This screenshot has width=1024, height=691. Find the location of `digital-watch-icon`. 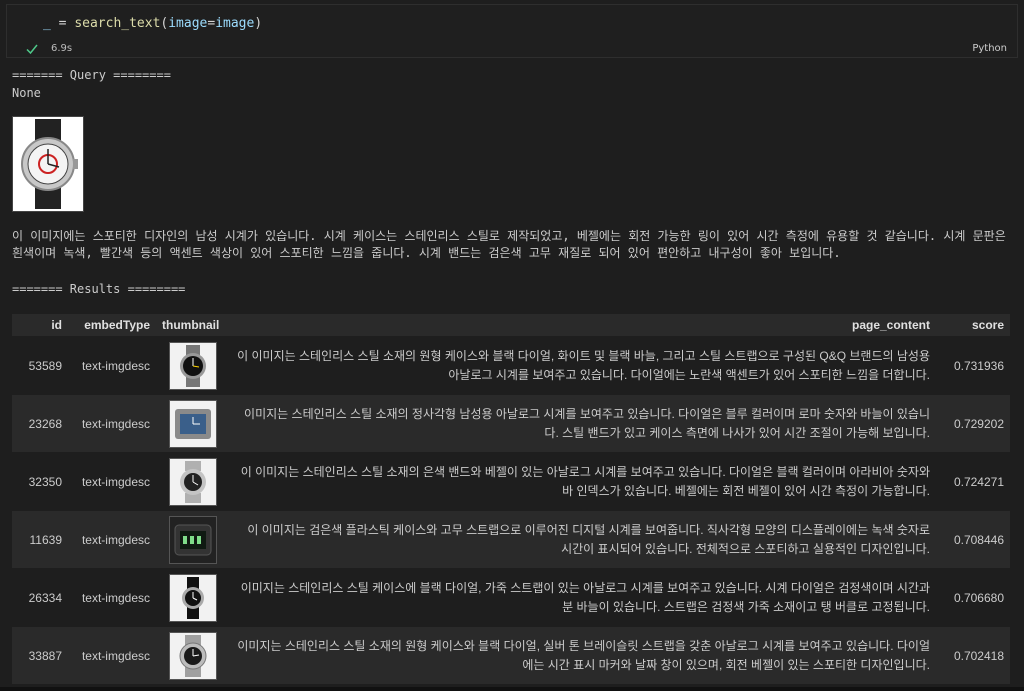

digital-watch-icon is located at coordinates (193, 539).